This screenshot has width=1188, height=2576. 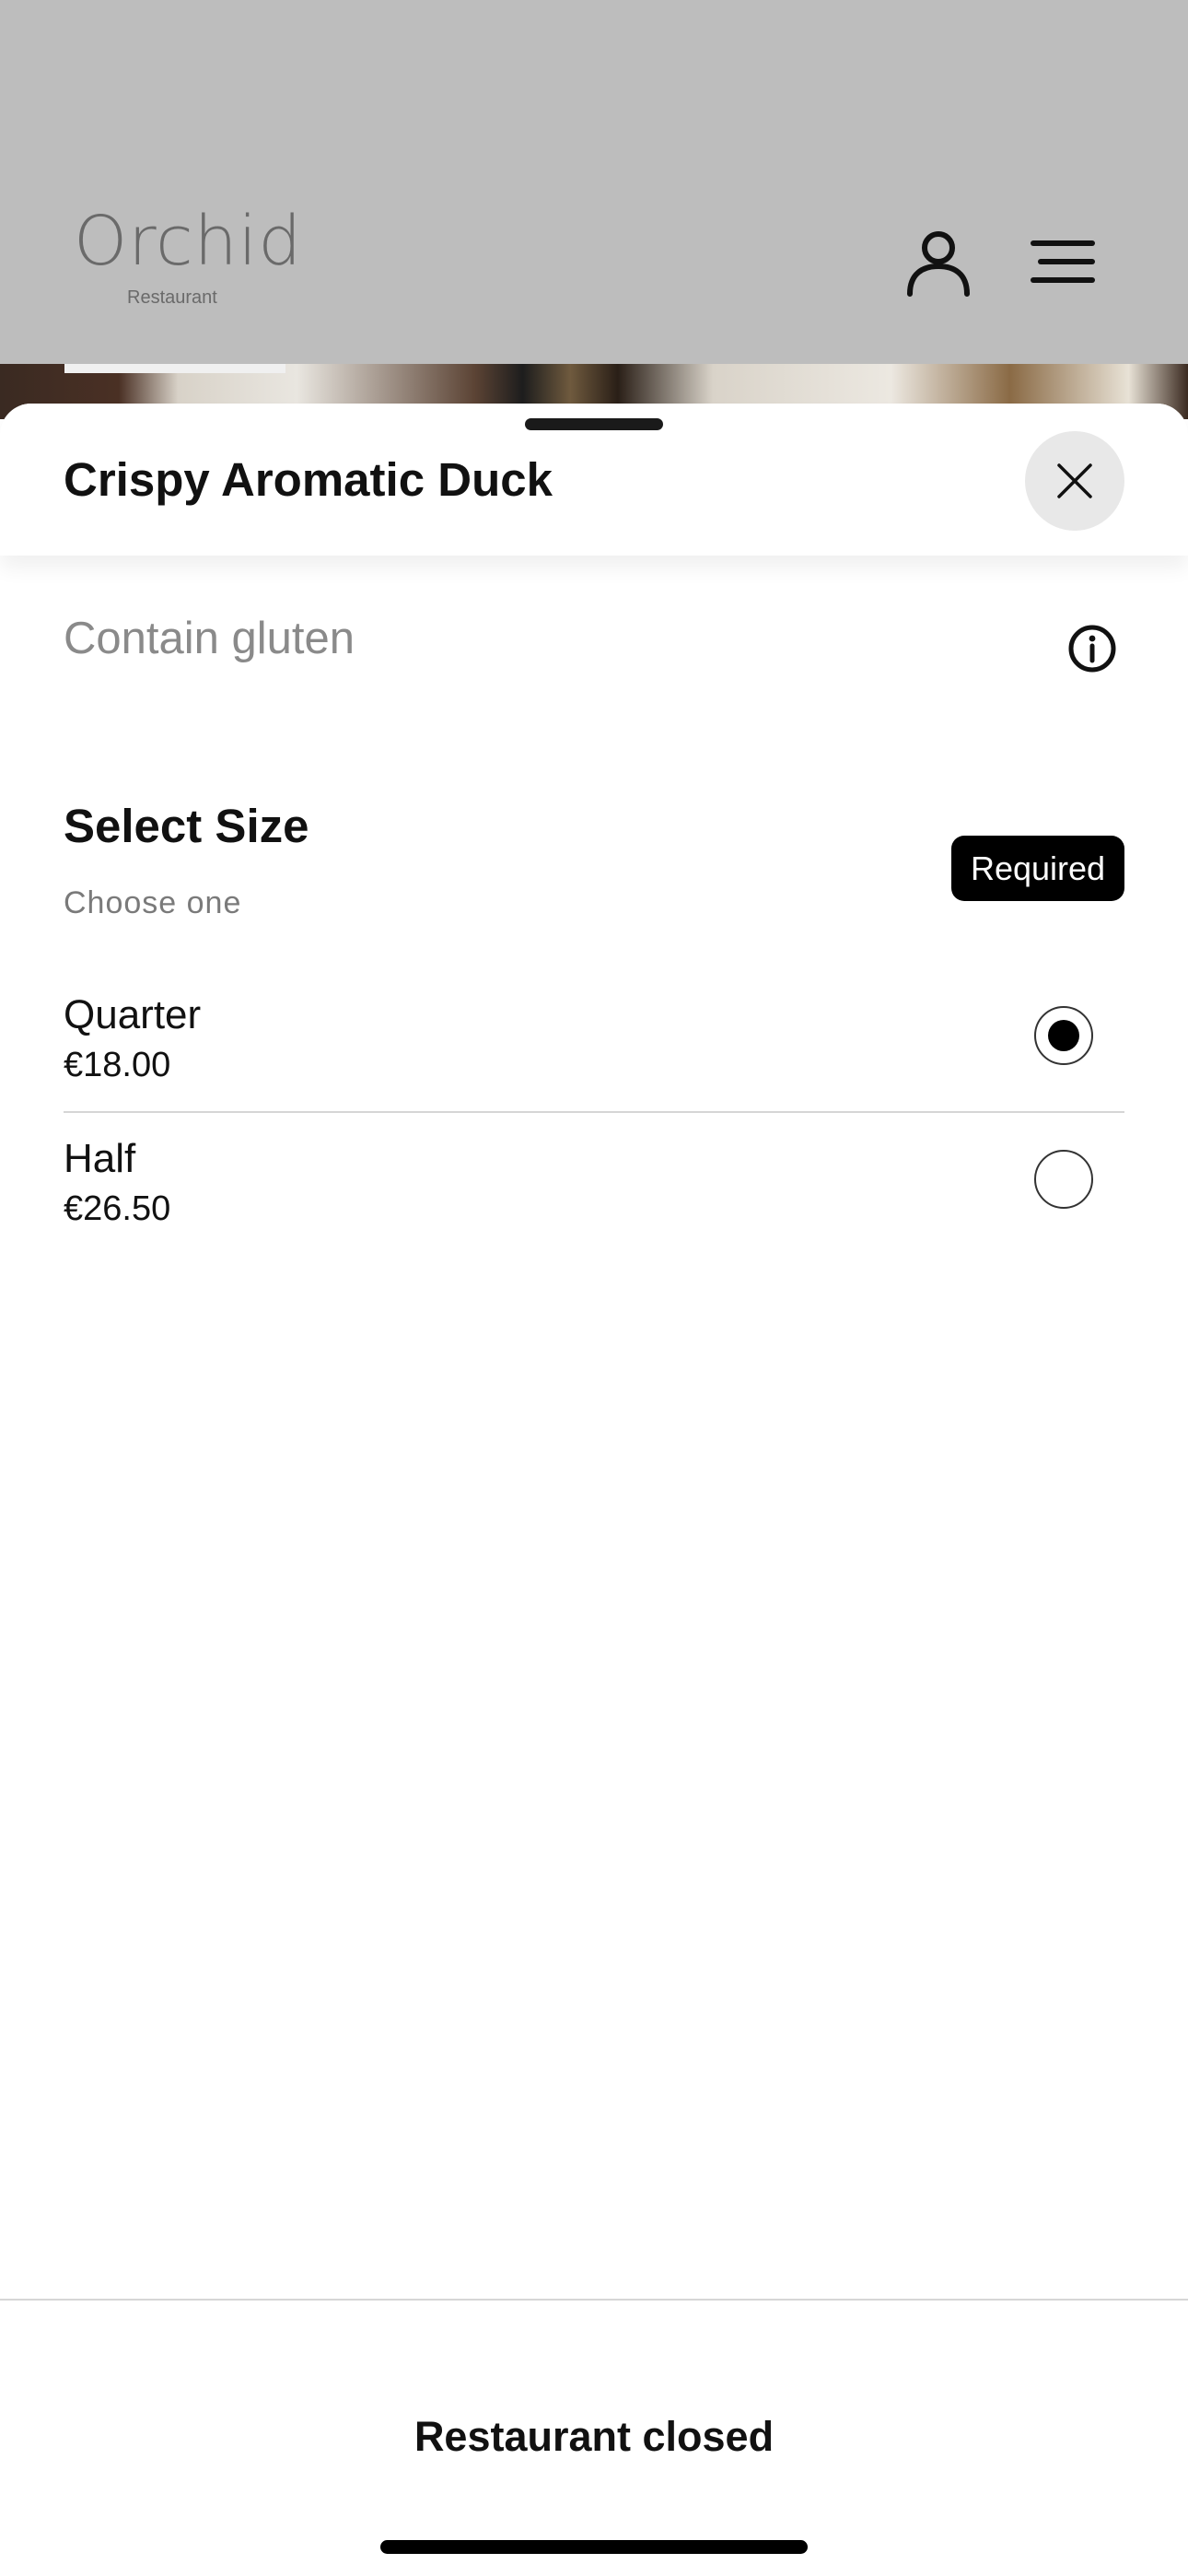 What do you see at coordinates (117, 1065) in the screenshot?
I see `option-price: €18.00` at bounding box center [117, 1065].